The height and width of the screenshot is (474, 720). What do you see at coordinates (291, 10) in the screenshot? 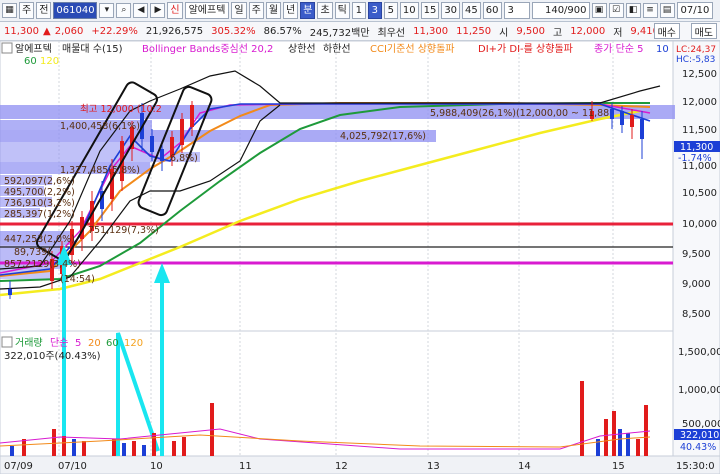
I see `period-year: 년` at bounding box center [291, 10].